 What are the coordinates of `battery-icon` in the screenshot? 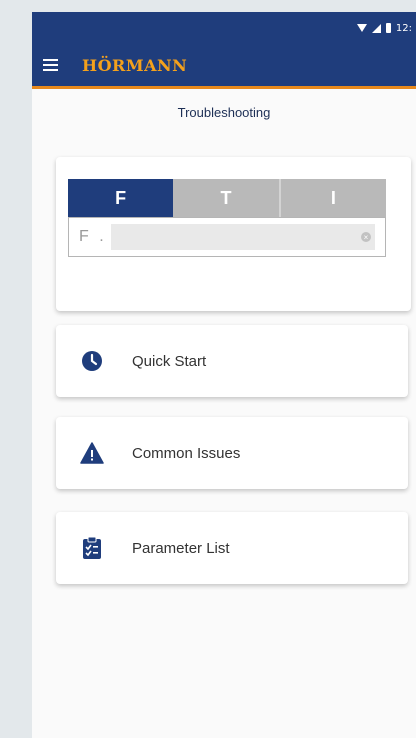 It's located at (388, 28).